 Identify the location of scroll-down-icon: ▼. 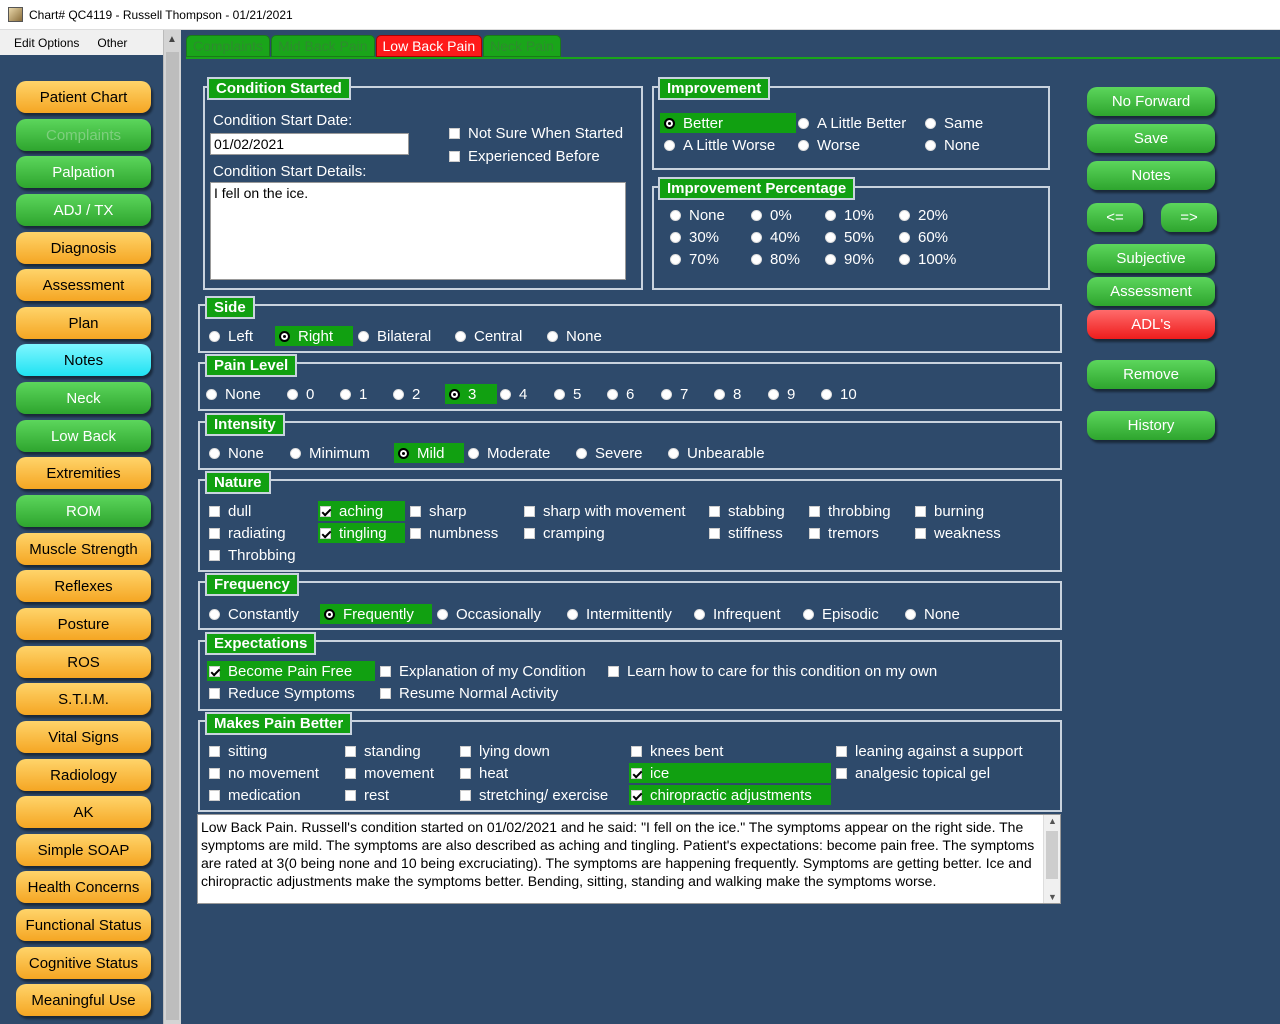
(1052, 897).